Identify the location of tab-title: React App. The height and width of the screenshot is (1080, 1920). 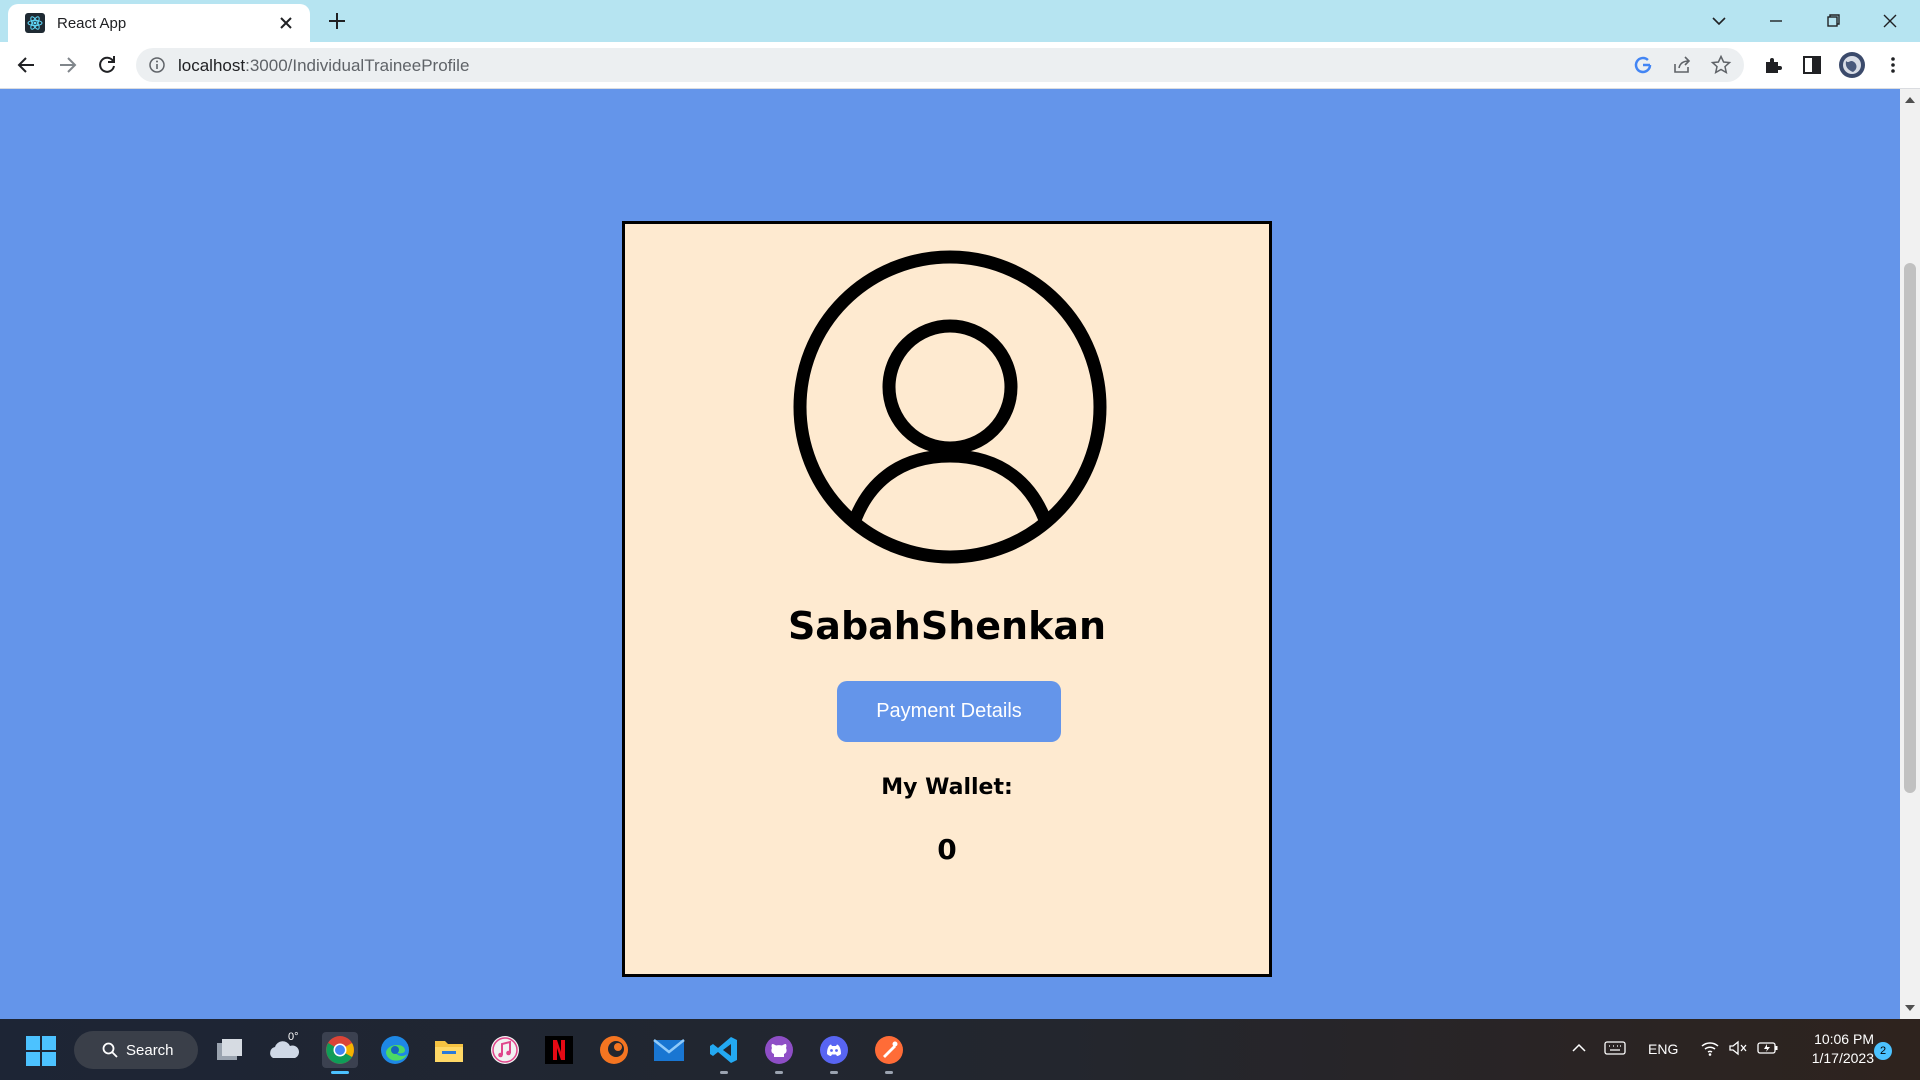
(92, 23).